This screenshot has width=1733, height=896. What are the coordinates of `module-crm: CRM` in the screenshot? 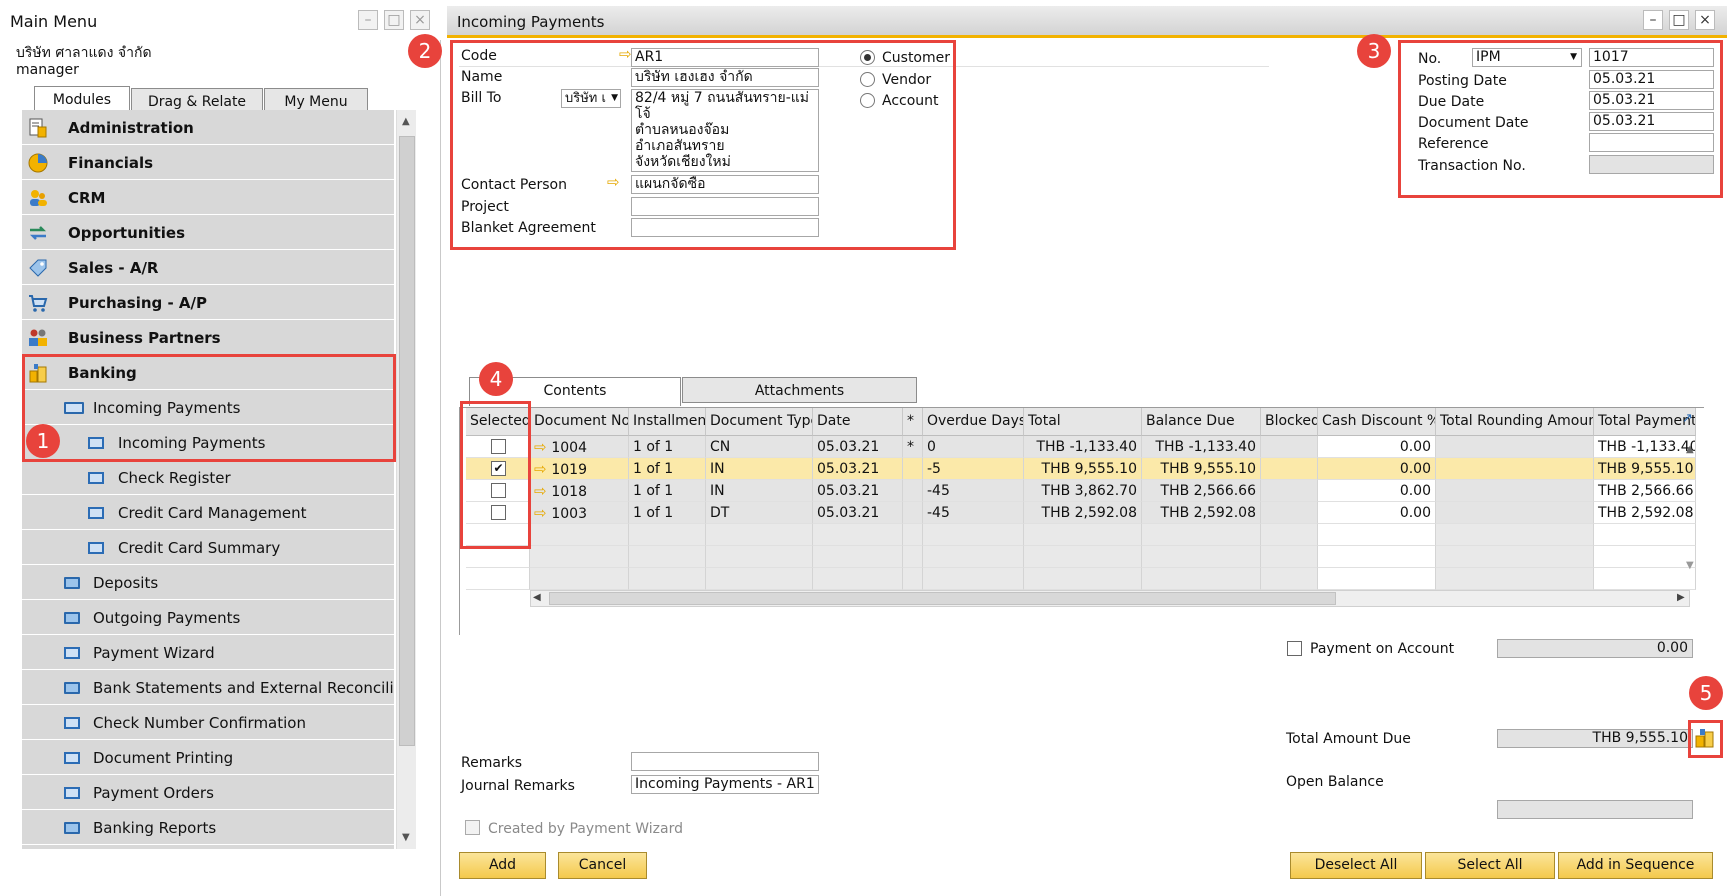 It's located at (208, 197).